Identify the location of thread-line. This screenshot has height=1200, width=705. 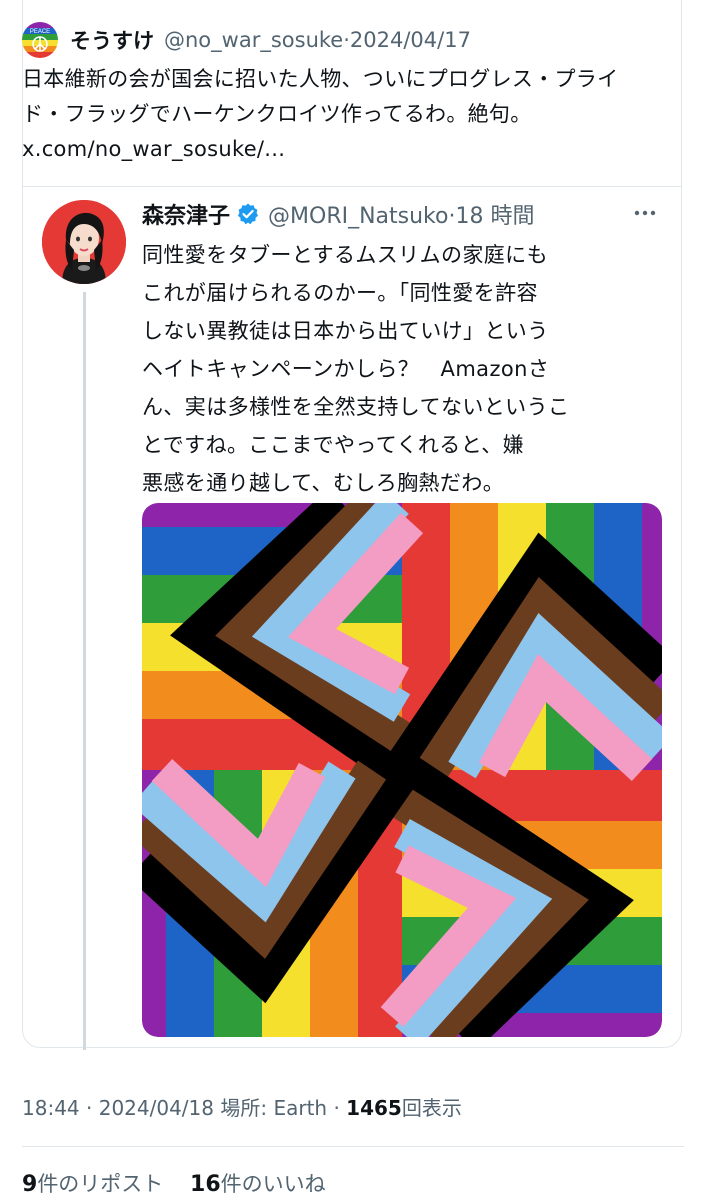
(84, 671).